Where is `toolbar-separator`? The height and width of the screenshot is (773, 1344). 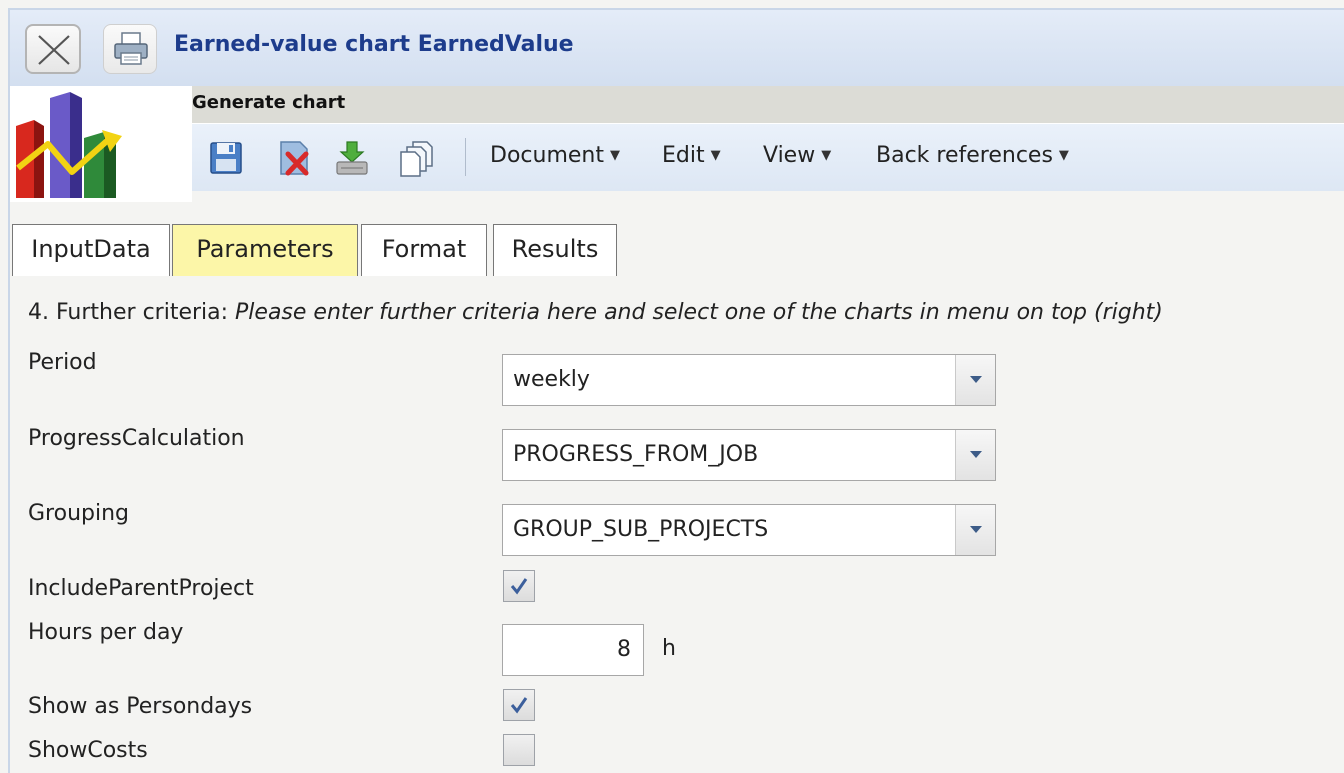
toolbar-separator is located at coordinates (465, 157).